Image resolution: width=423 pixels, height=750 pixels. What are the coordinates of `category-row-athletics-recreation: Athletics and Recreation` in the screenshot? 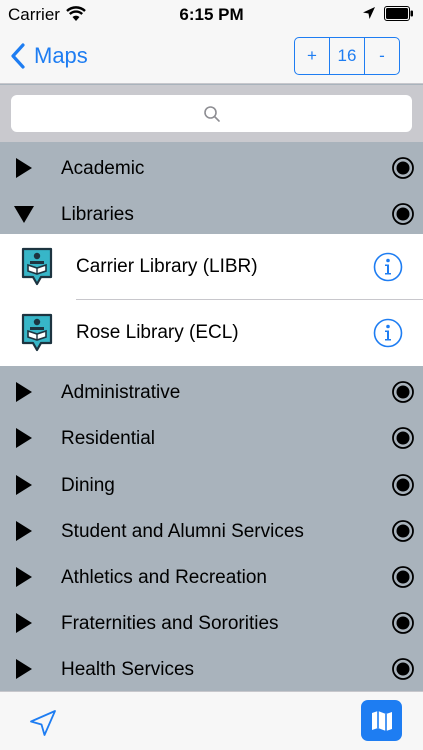 It's located at (211, 577).